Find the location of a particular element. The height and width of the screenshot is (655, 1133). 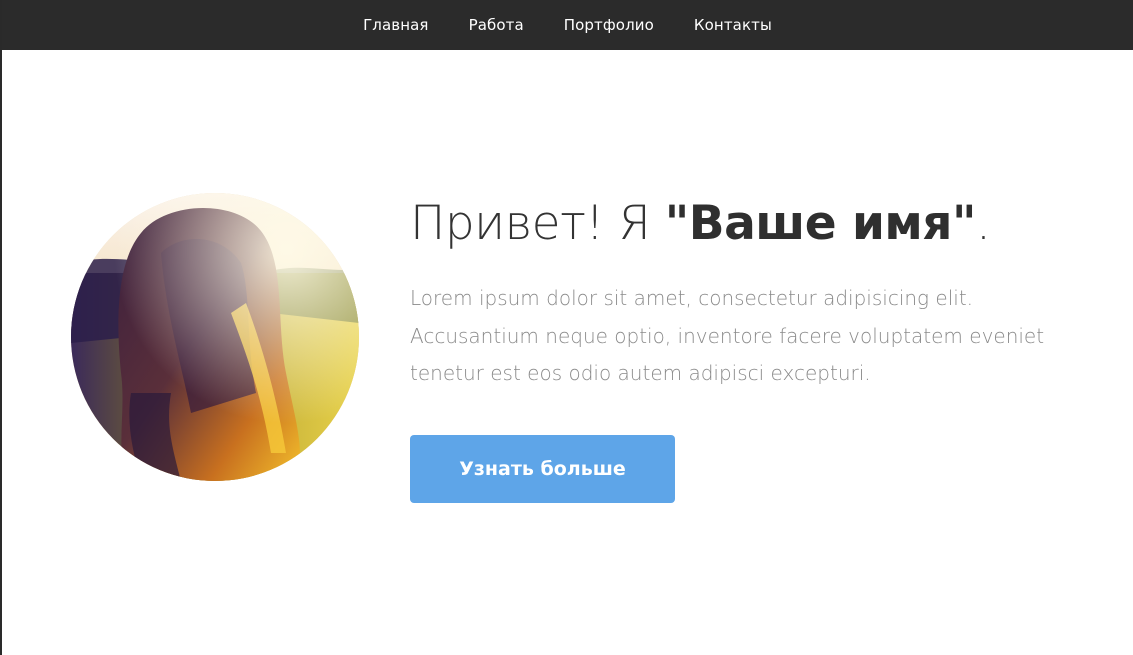

nav-item-work: Работа is located at coordinates (496, 25).